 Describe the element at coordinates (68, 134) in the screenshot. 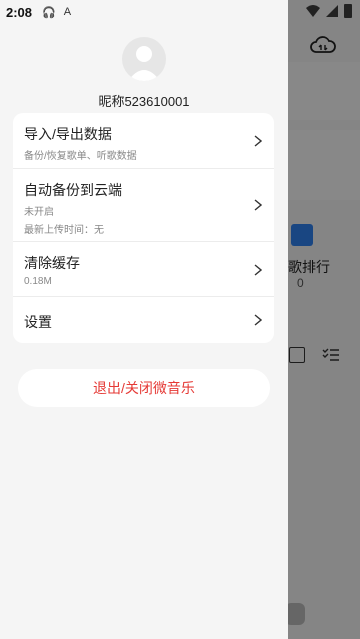

I see `menu-item-title: 导入/导出数据` at that location.